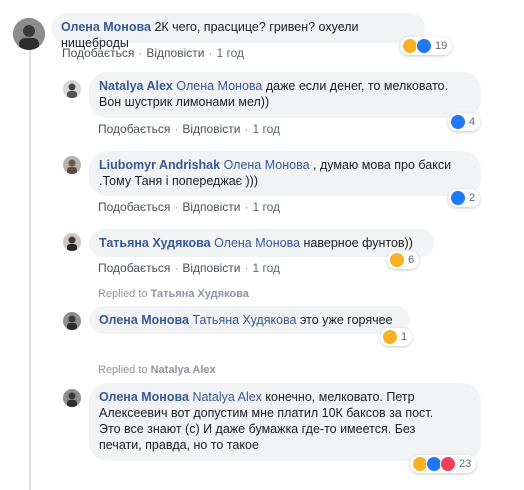 The image size is (524, 490). What do you see at coordinates (340, 397) in the screenshot?
I see `comment-text: конечно, мелковато. Петр` at bounding box center [340, 397].